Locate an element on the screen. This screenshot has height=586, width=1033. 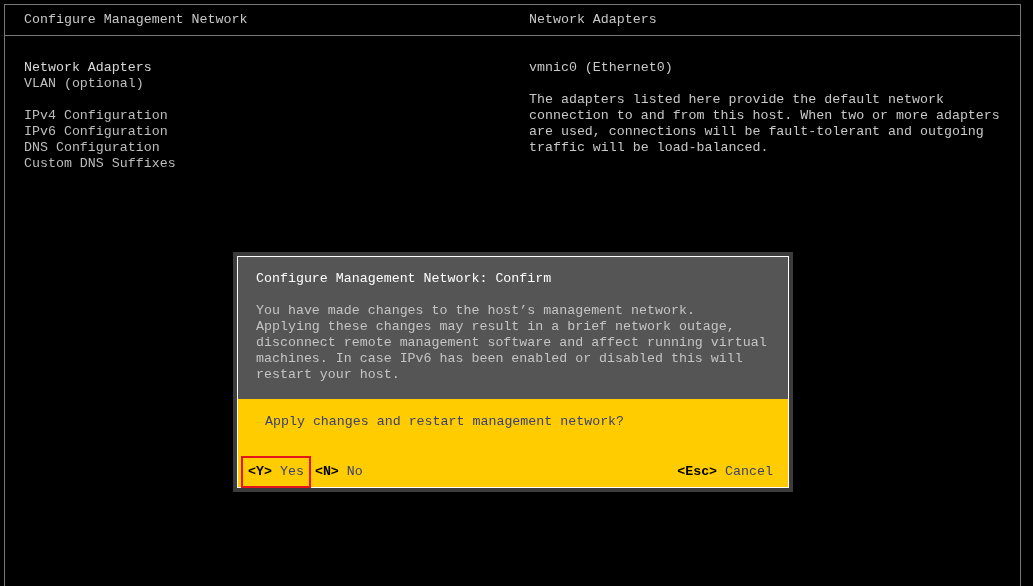
dialog-title: Configure Management Network: Confirm is located at coordinates (404, 279).